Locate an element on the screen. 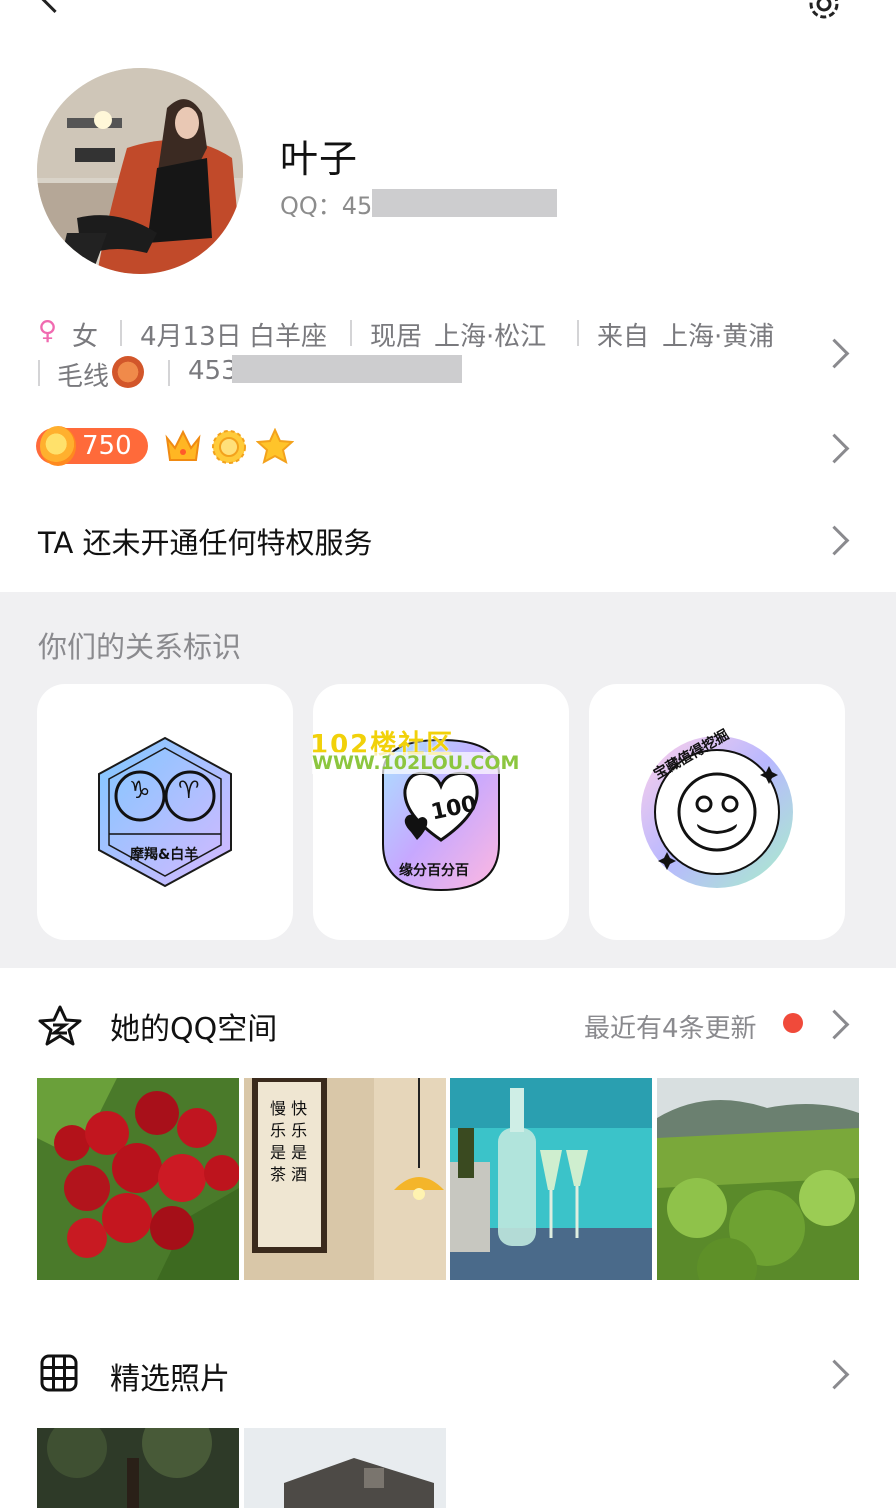  photos-title: 精选照片 is located at coordinates (170, 1376).